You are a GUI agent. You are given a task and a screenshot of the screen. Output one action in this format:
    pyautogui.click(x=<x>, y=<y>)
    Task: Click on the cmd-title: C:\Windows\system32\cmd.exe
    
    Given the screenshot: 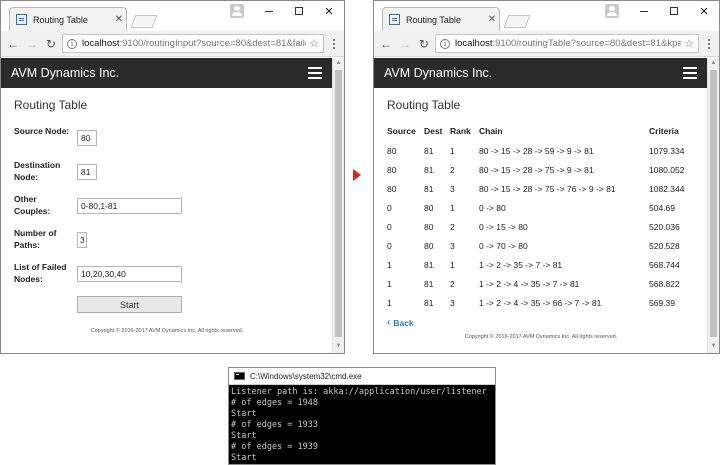 What is the action you would take?
    pyautogui.click(x=306, y=376)
    